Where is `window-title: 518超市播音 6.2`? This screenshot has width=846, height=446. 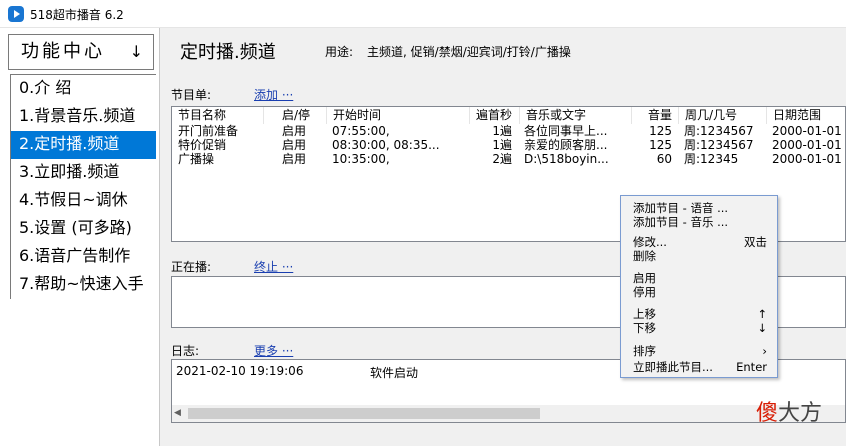
window-title: 518超市播音 6.2 is located at coordinates (77, 15).